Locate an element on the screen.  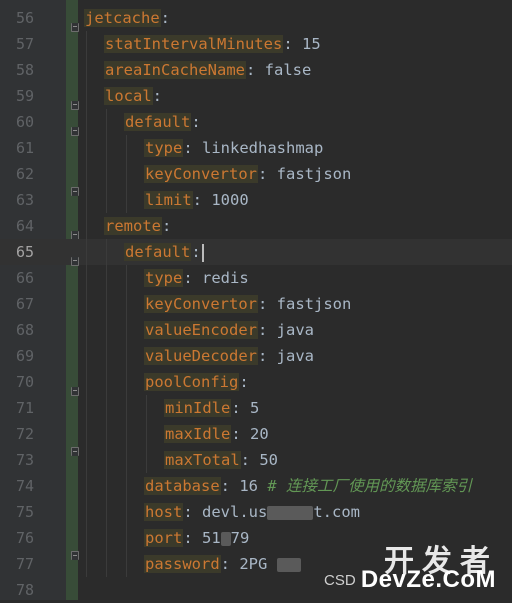
code-text: type: linkedhashmap is located at coordinates (233, 148).